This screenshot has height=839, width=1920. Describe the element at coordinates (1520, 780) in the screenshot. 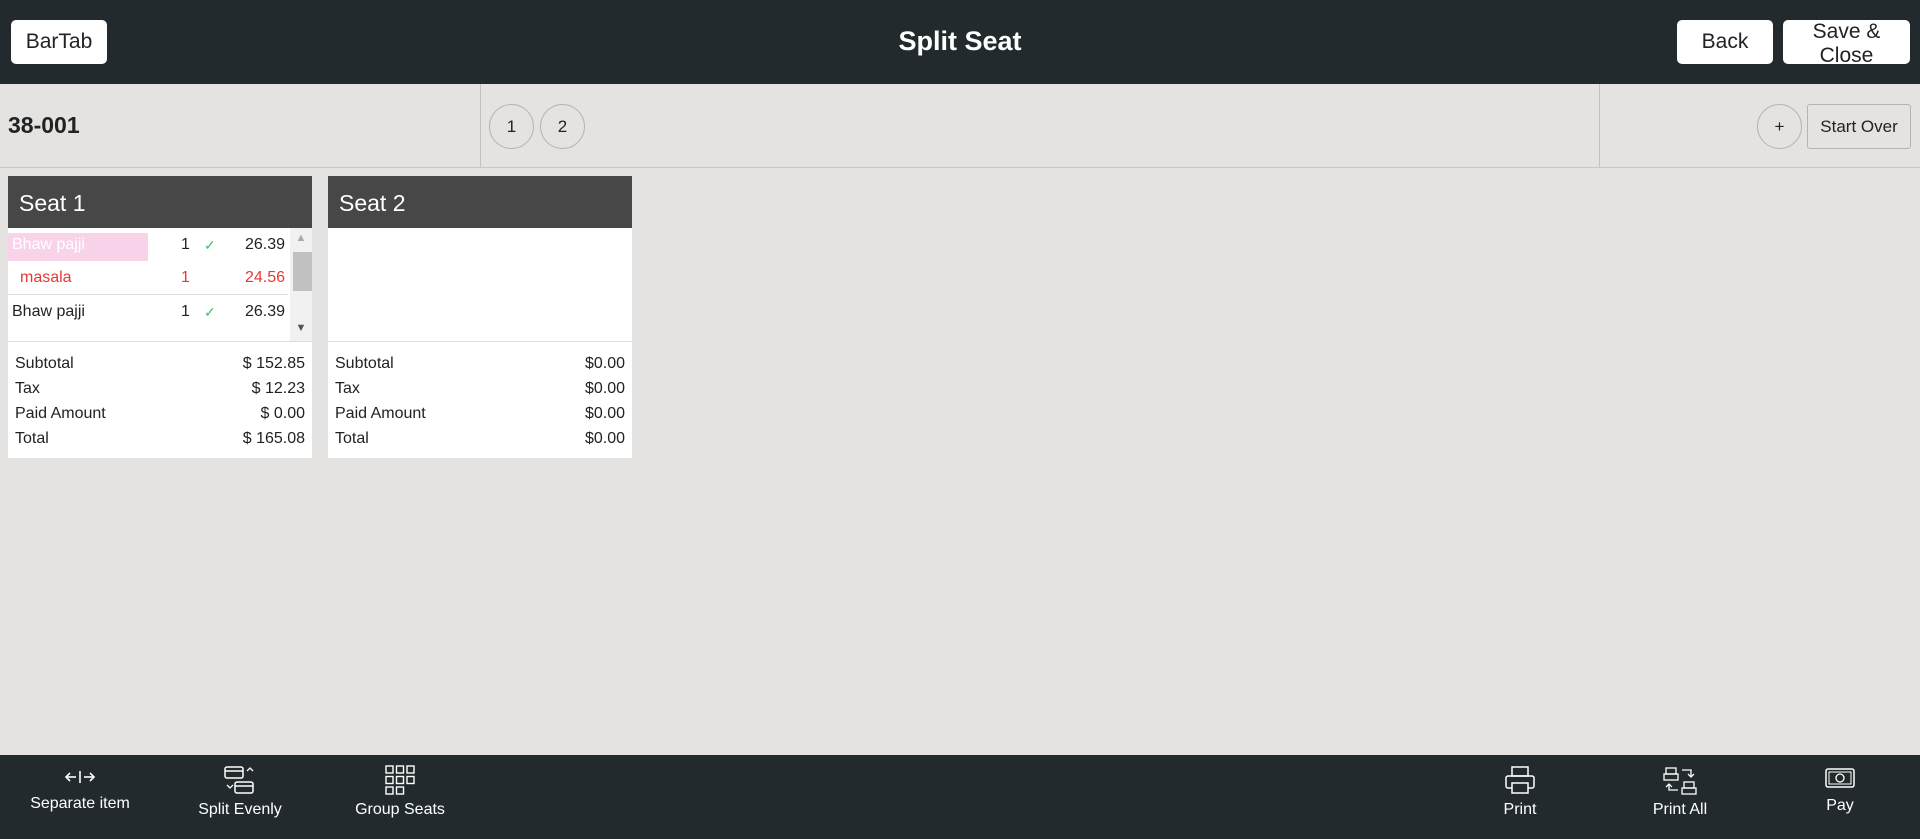

I see `printer-icon` at that location.